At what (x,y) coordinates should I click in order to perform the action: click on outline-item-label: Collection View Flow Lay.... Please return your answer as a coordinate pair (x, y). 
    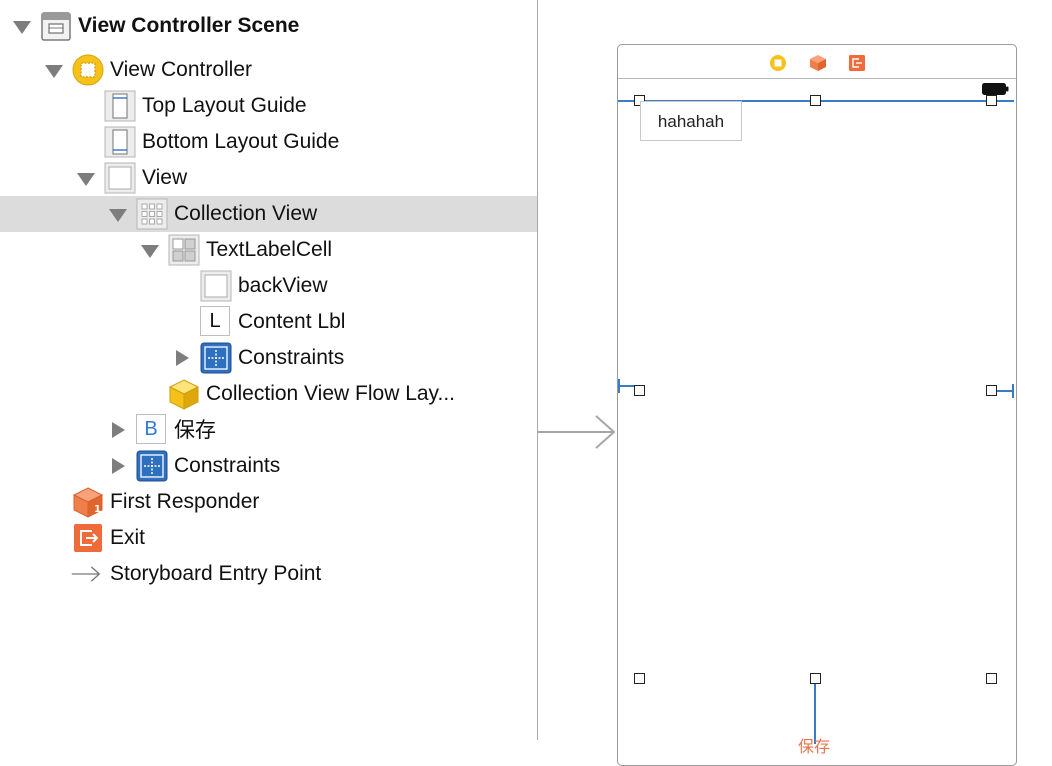
    Looking at the image, I should click on (330, 393).